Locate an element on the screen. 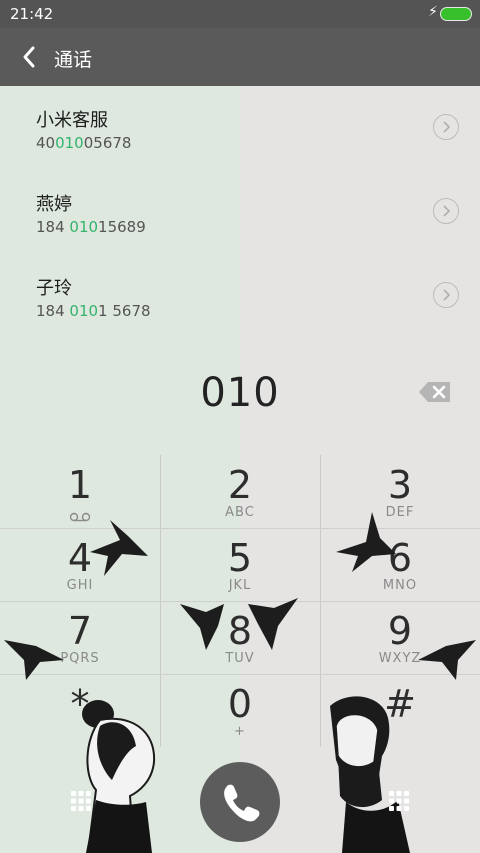  charging-icon: ⚡ is located at coordinates (433, 12).